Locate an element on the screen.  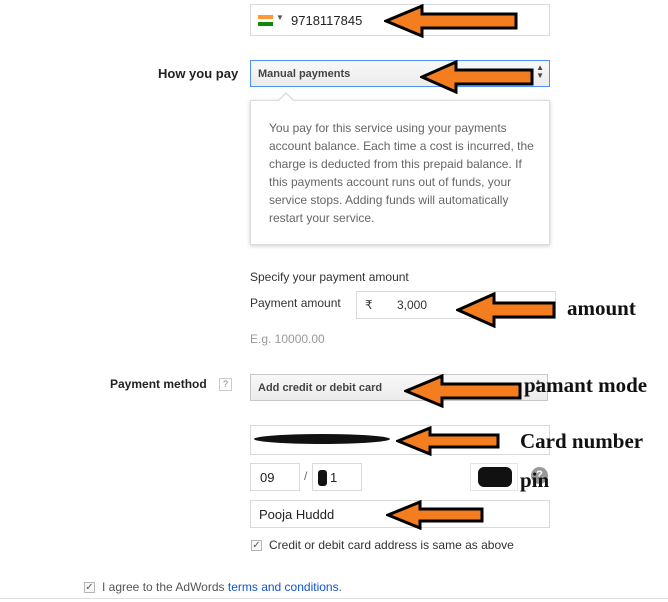
payment-amount-heading: Specify your payment amount is located at coordinates (329, 277).